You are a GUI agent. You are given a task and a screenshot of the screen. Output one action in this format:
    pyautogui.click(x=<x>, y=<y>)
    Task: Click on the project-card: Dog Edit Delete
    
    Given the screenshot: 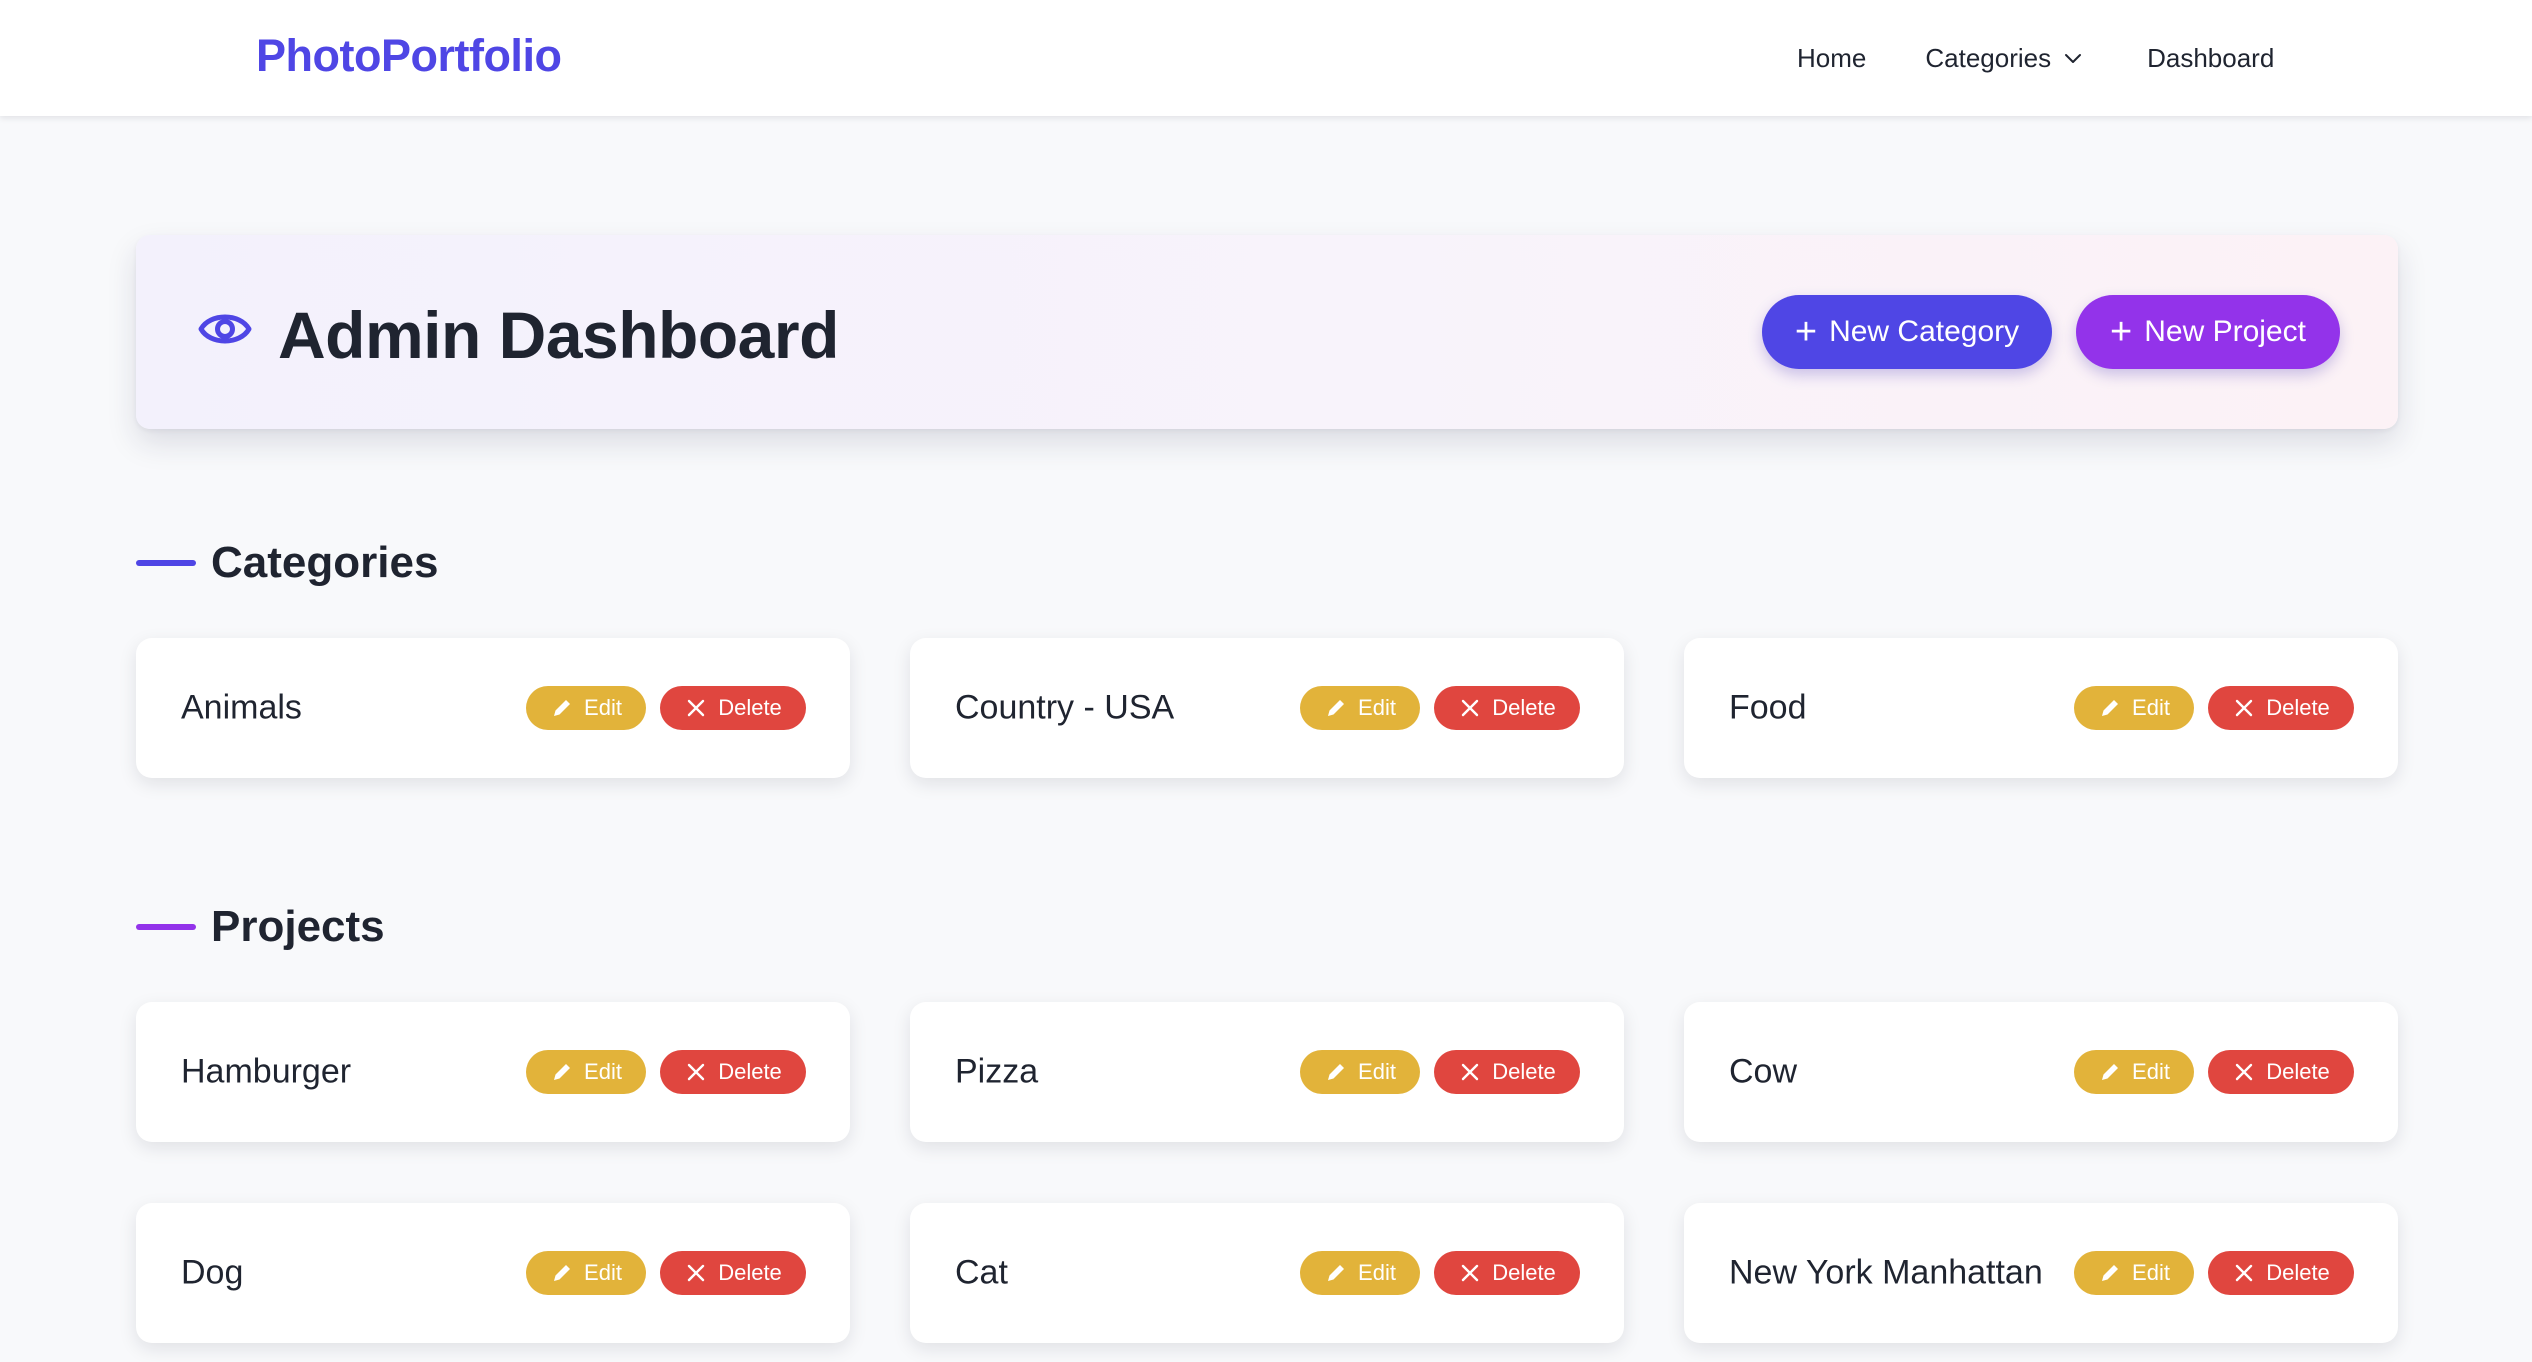 What is the action you would take?
    pyautogui.click(x=493, y=1273)
    